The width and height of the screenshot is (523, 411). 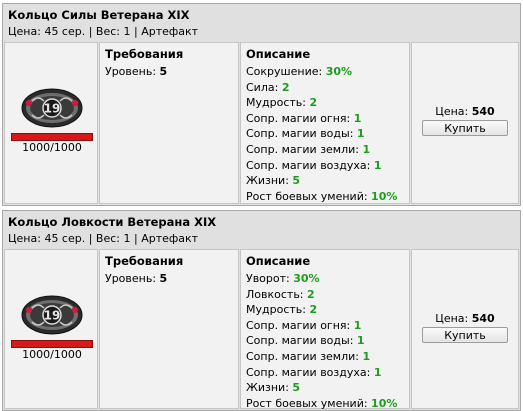 I want to click on item-title: Кольцо Силы Ветерана XIX, so click(x=99, y=15).